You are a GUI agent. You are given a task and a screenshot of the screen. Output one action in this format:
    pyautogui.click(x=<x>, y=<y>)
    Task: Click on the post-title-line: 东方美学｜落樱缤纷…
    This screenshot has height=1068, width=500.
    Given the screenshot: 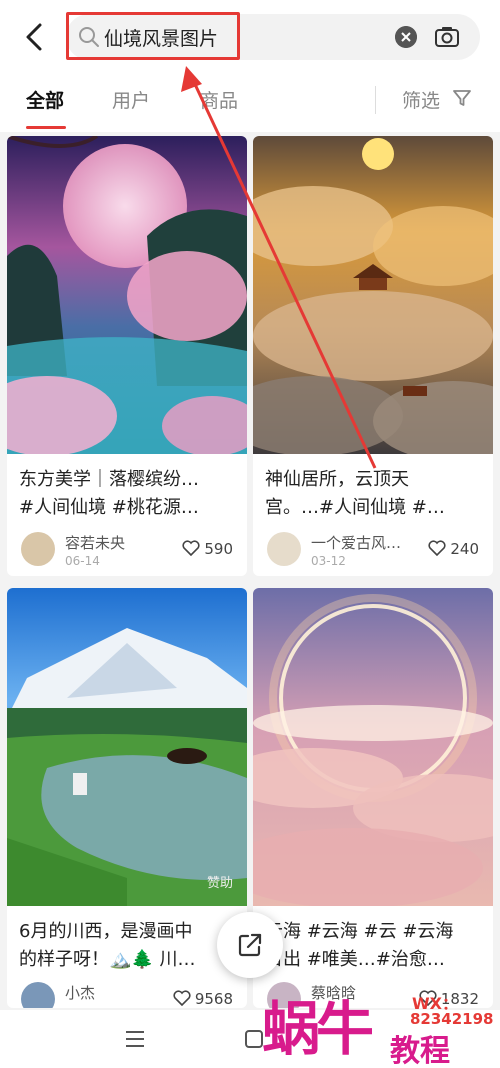 What is the action you would take?
    pyautogui.click(x=109, y=479)
    